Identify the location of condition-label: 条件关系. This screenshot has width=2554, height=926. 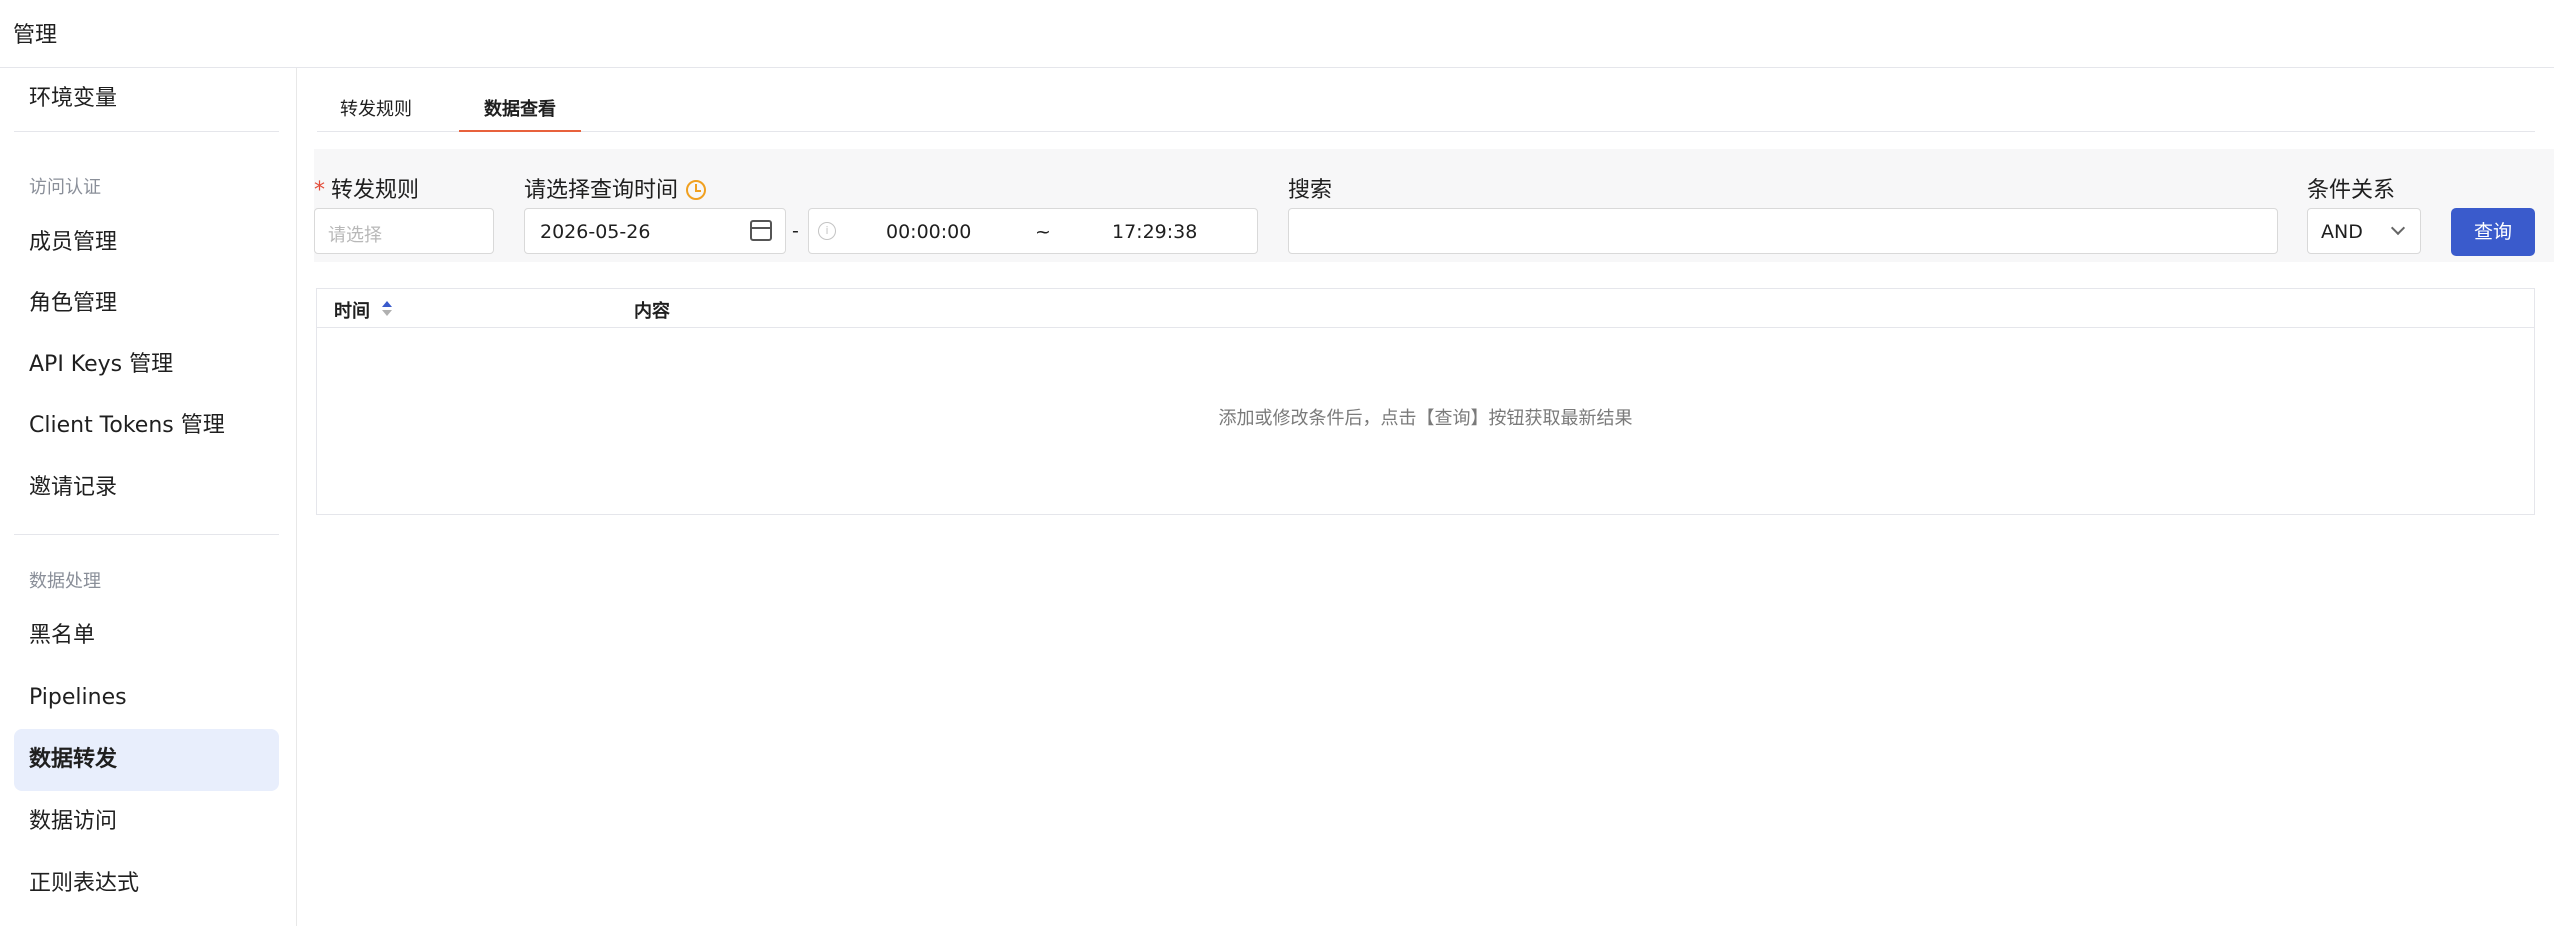
(2351, 190).